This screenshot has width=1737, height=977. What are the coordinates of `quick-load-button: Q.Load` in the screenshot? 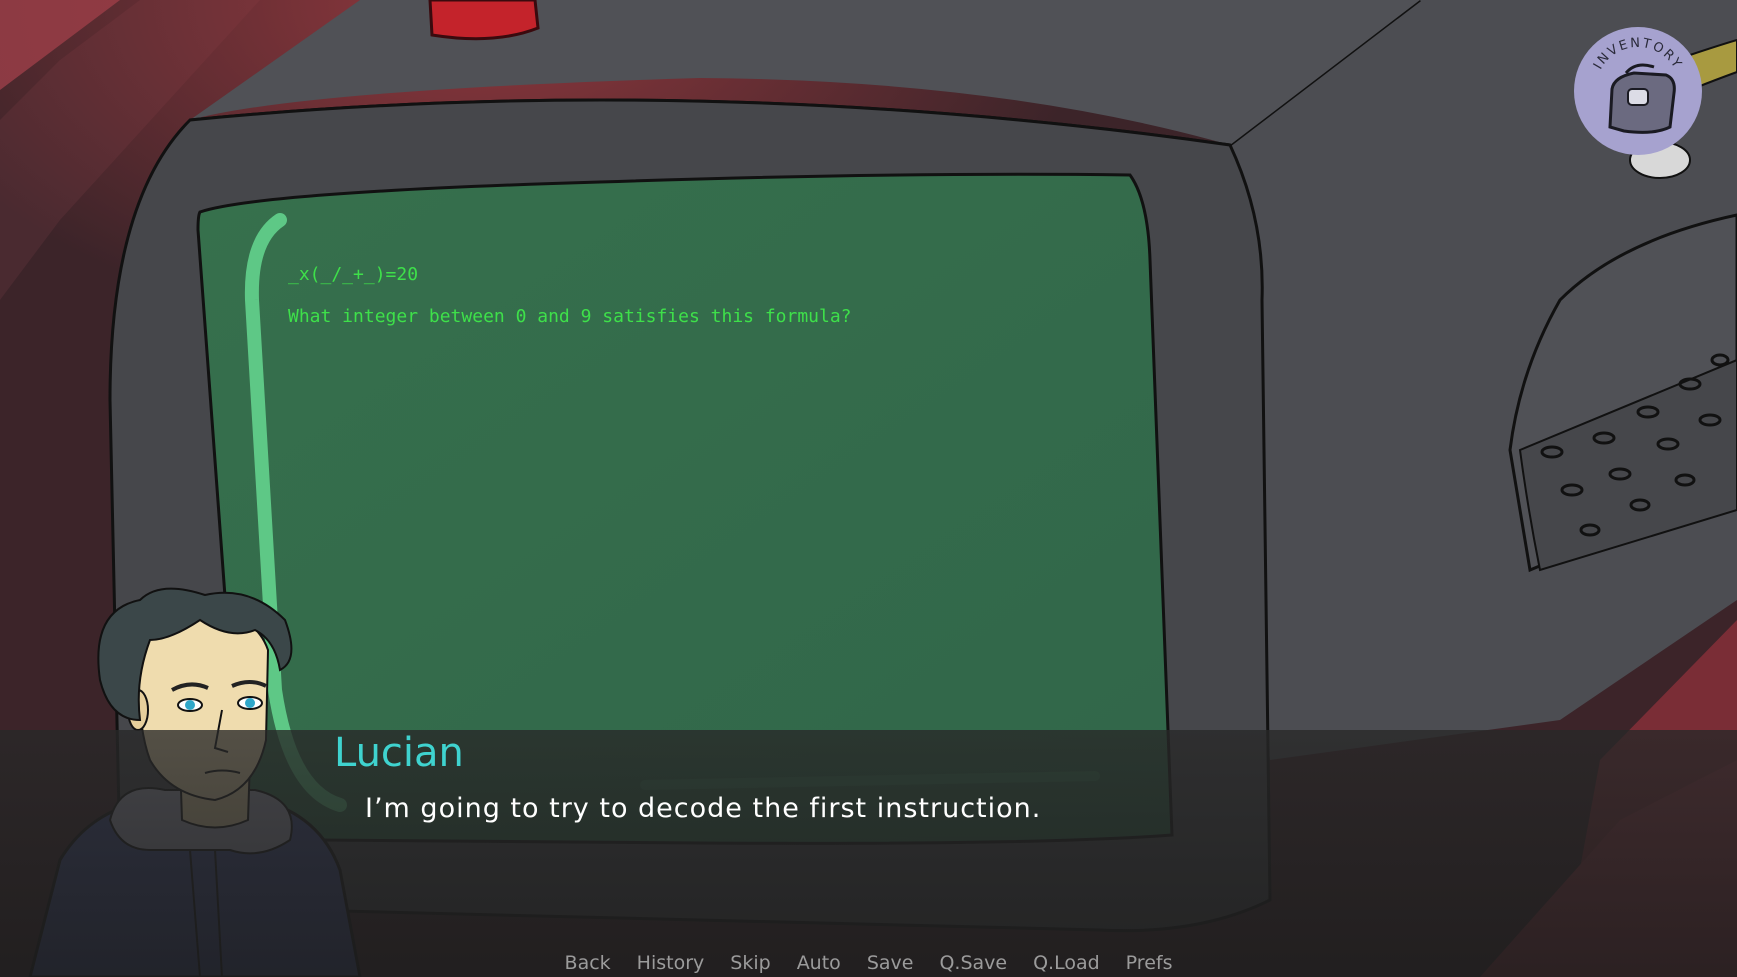 It's located at (1066, 963).